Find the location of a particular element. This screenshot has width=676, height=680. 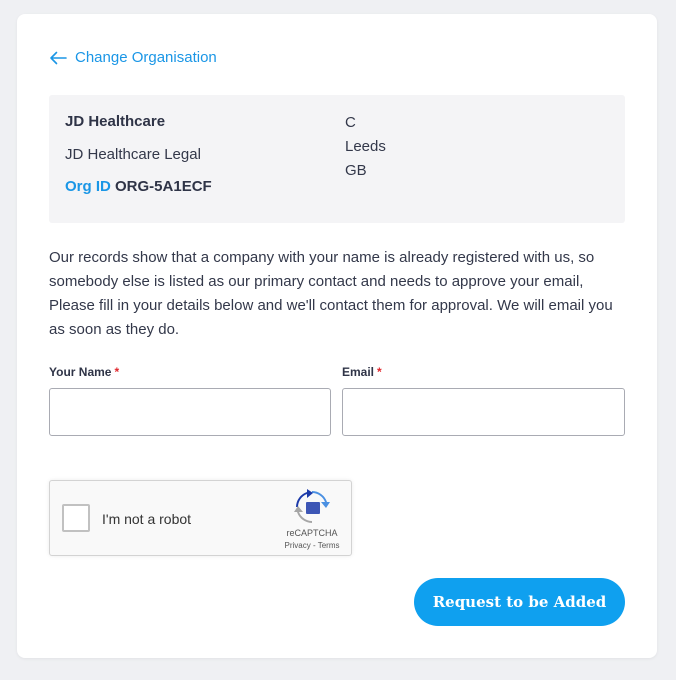

email-required-marker: * is located at coordinates (379, 372).